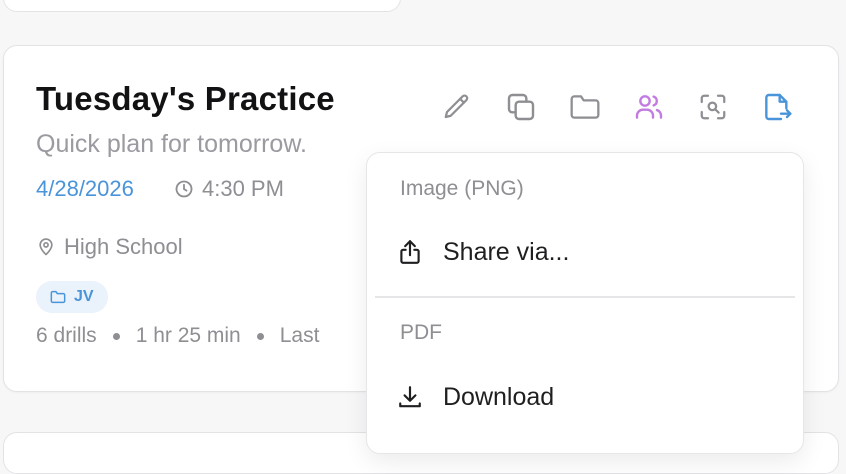 The height and width of the screenshot is (474, 846). What do you see at coordinates (85, 189) in the screenshot?
I see `practice-date: 4/28/2026` at bounding box center [85, 189].